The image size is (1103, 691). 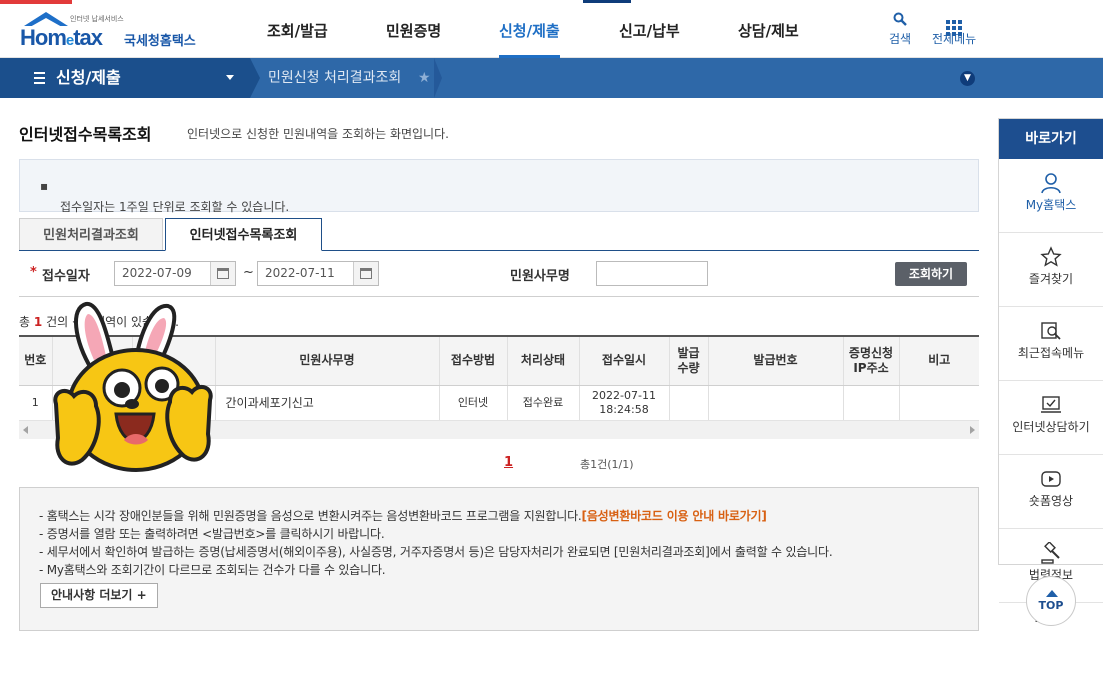 What do you see at coordinates (871, 360) in the screenshot?
I see `col-ip: 증명신청 IP주소` at bounding box center [871, 360].